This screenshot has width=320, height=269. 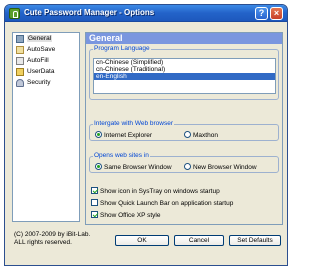 What do you see at coordinates (121, 155) in the screenshot?
I see `group-legend: Opens web sites in` at bounding box center [121, 155].